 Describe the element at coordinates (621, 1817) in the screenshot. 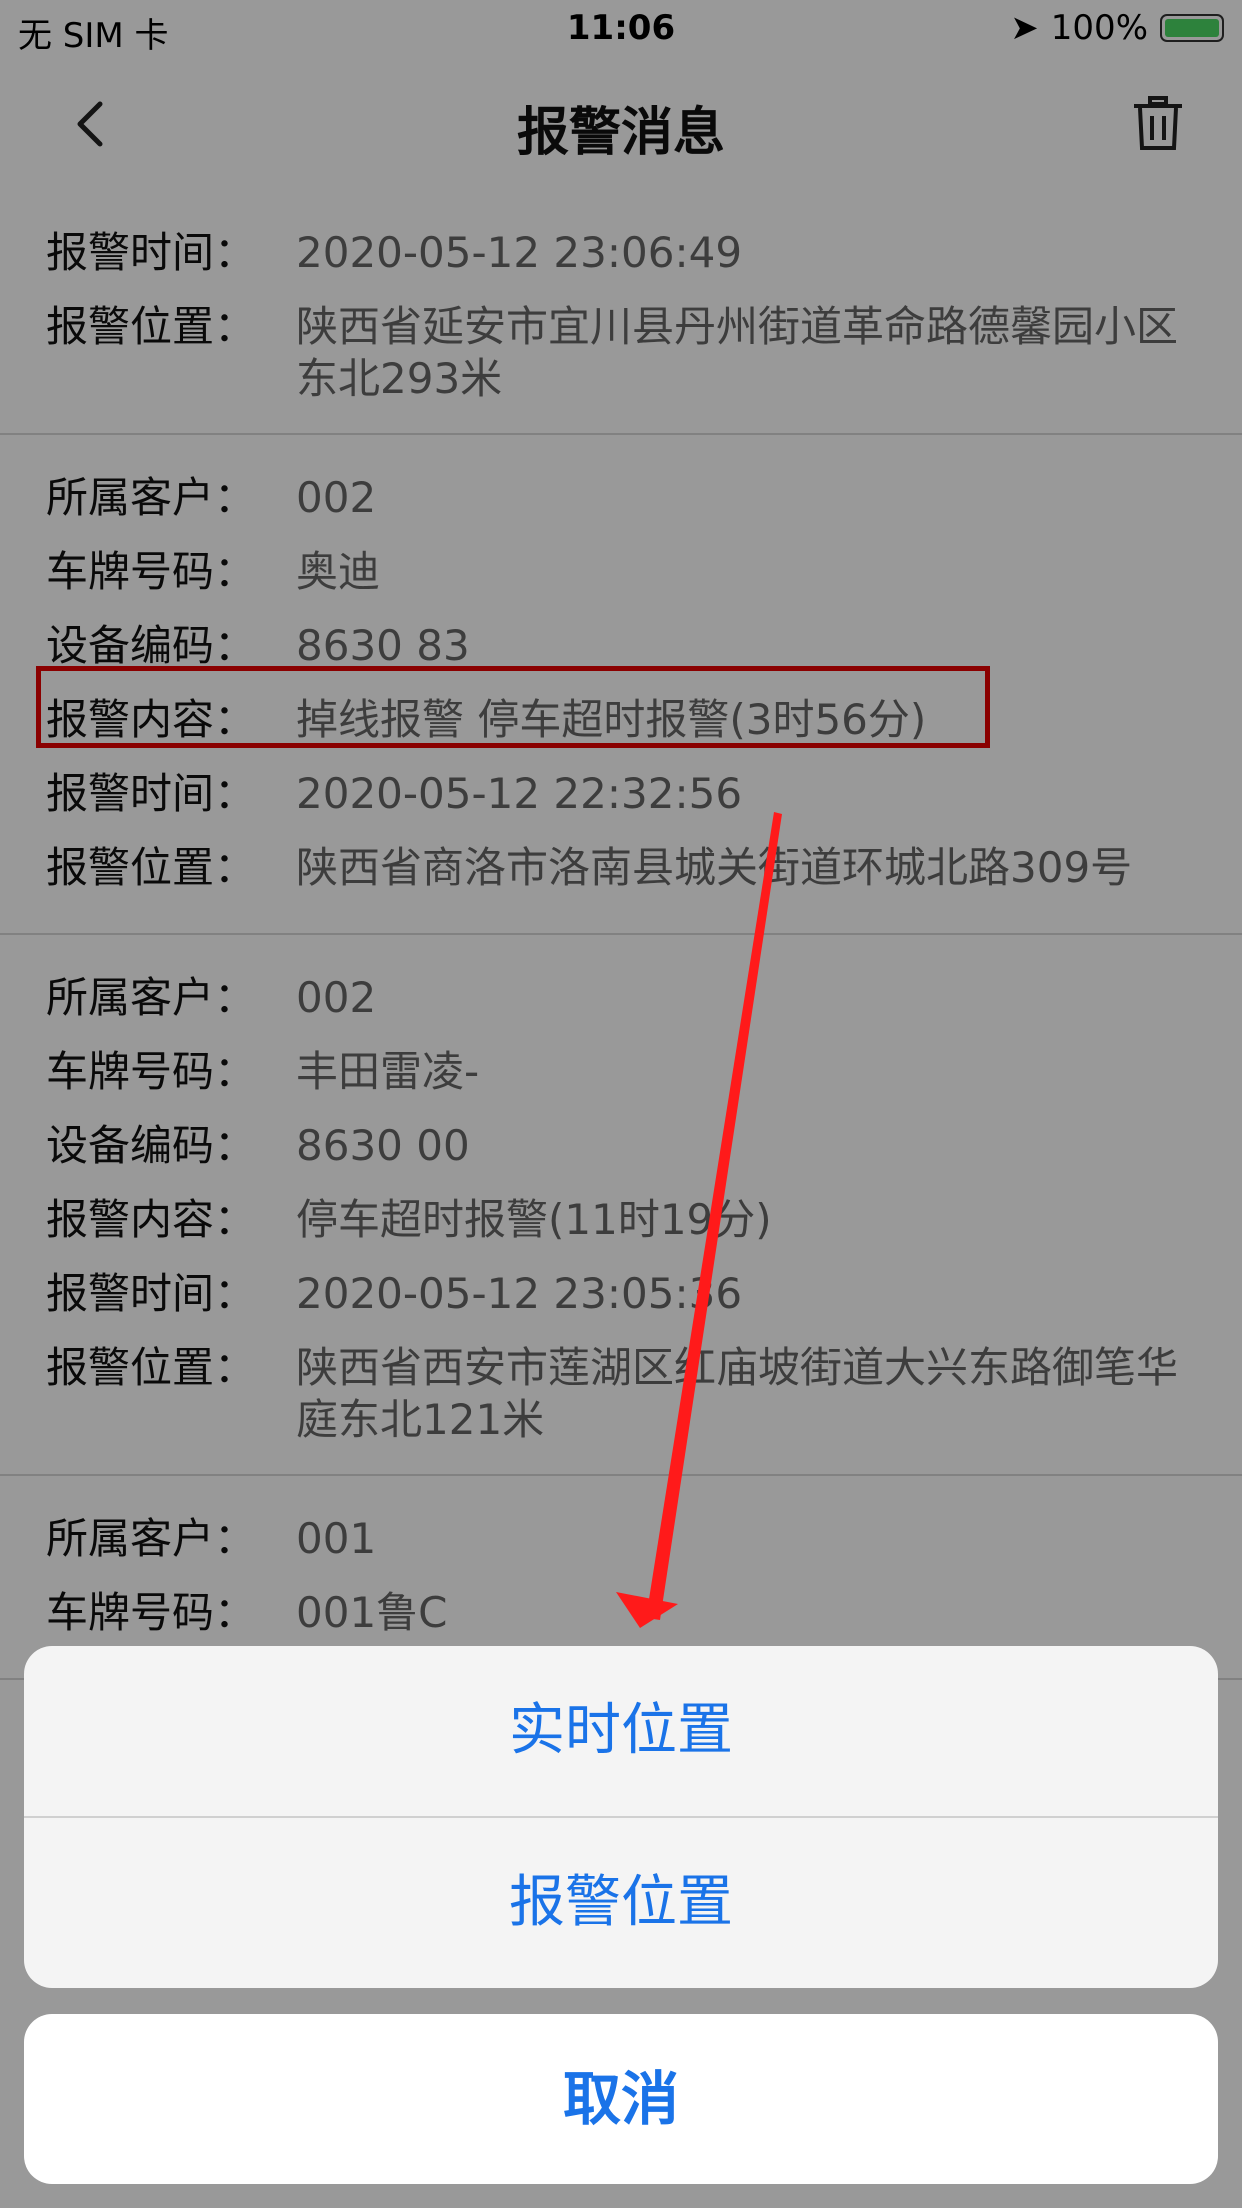

I see `action-sheet: 实时位置 报警位置` at that location.